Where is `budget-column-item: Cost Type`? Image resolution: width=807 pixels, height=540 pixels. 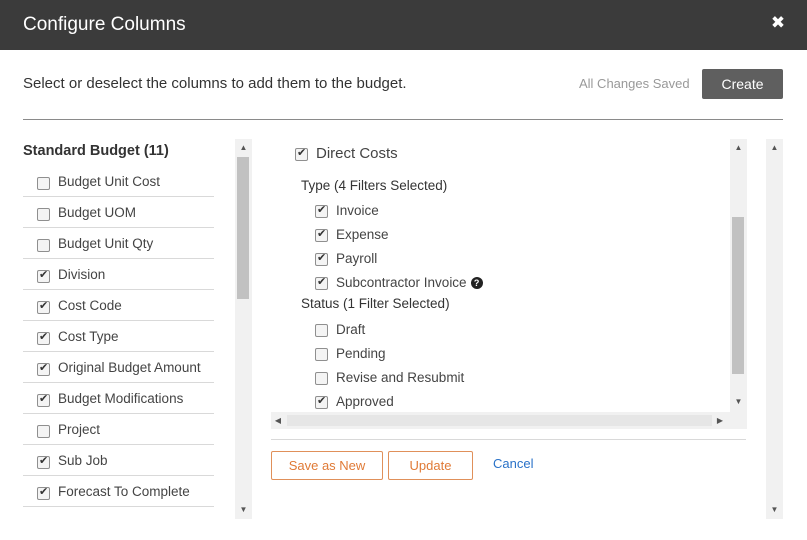 budget-column-item: Cost Type is located at coordinates (118, 336).